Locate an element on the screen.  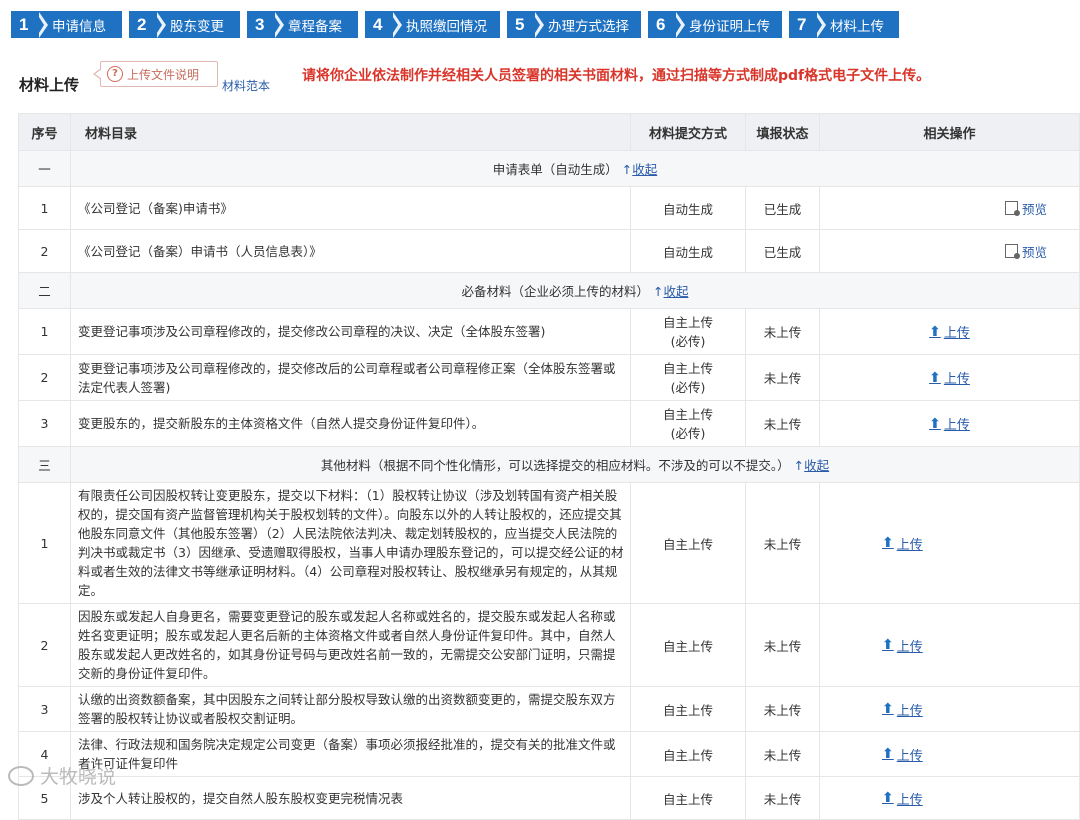
watermark-text: 大牧晓说 is located at coordinates (78, 777).